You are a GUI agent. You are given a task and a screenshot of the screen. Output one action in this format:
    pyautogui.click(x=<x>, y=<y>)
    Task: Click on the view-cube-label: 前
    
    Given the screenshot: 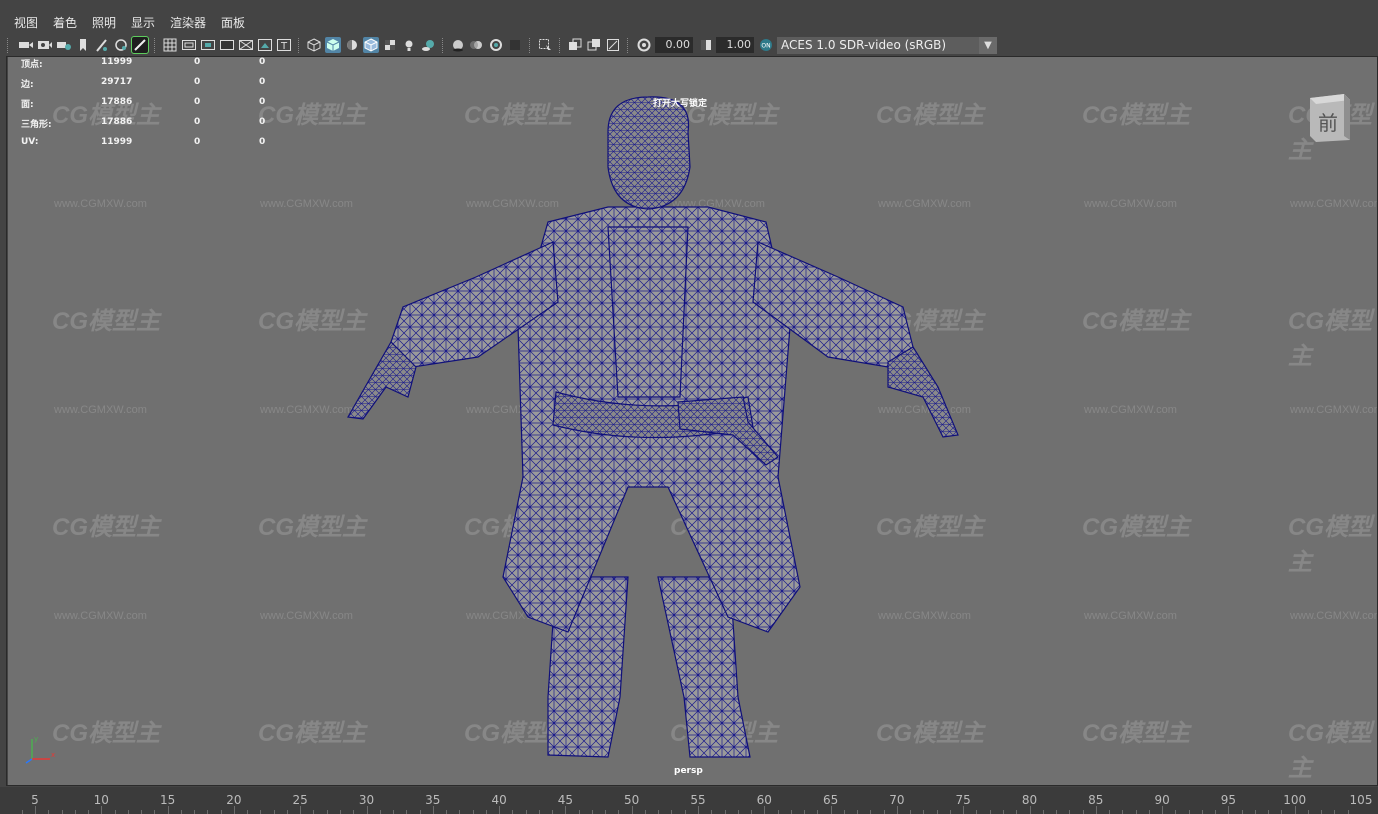 What is the action you would take?
    pyautogui.click(x=1328, y=123)
    